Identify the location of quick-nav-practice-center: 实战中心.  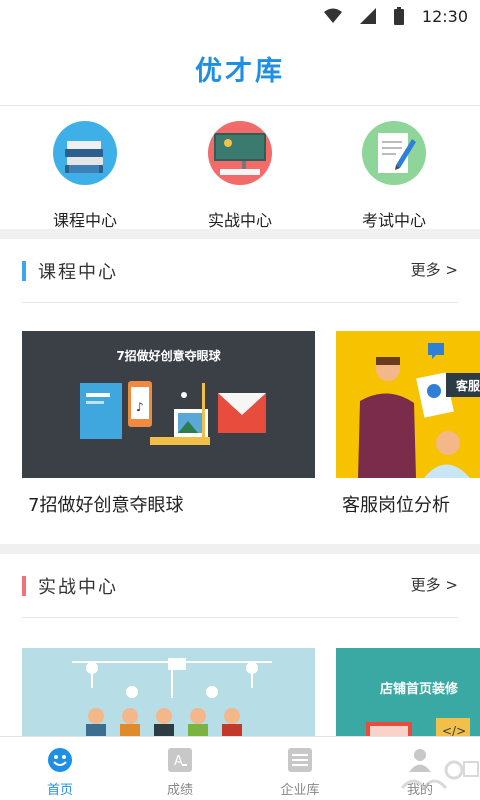
(240, 174).